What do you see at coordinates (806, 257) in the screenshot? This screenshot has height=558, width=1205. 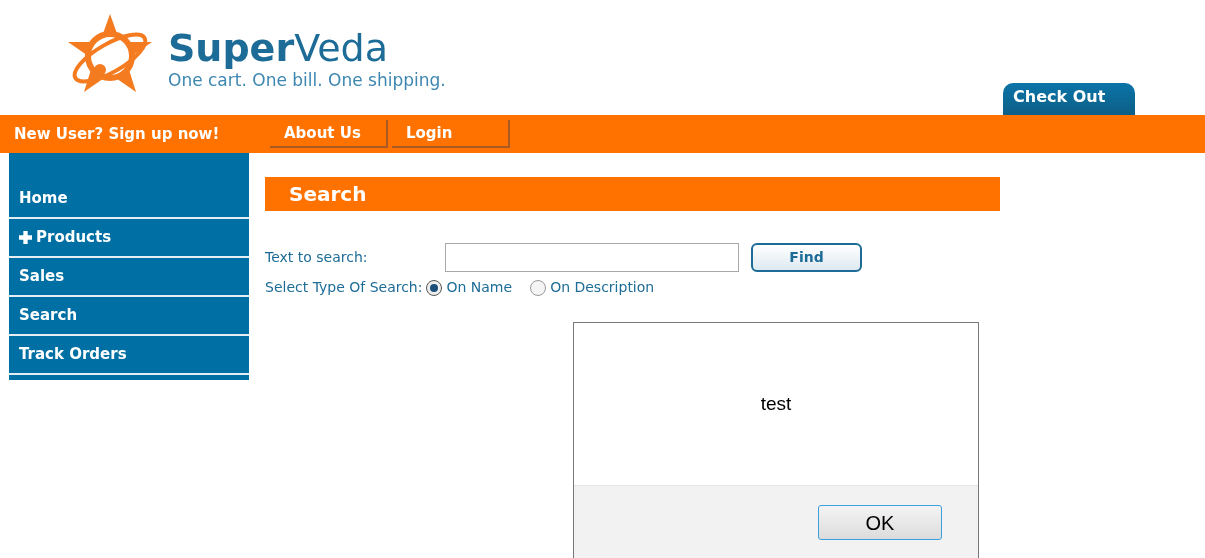 I see `find-button: Find` at bounding box center [806, 257].